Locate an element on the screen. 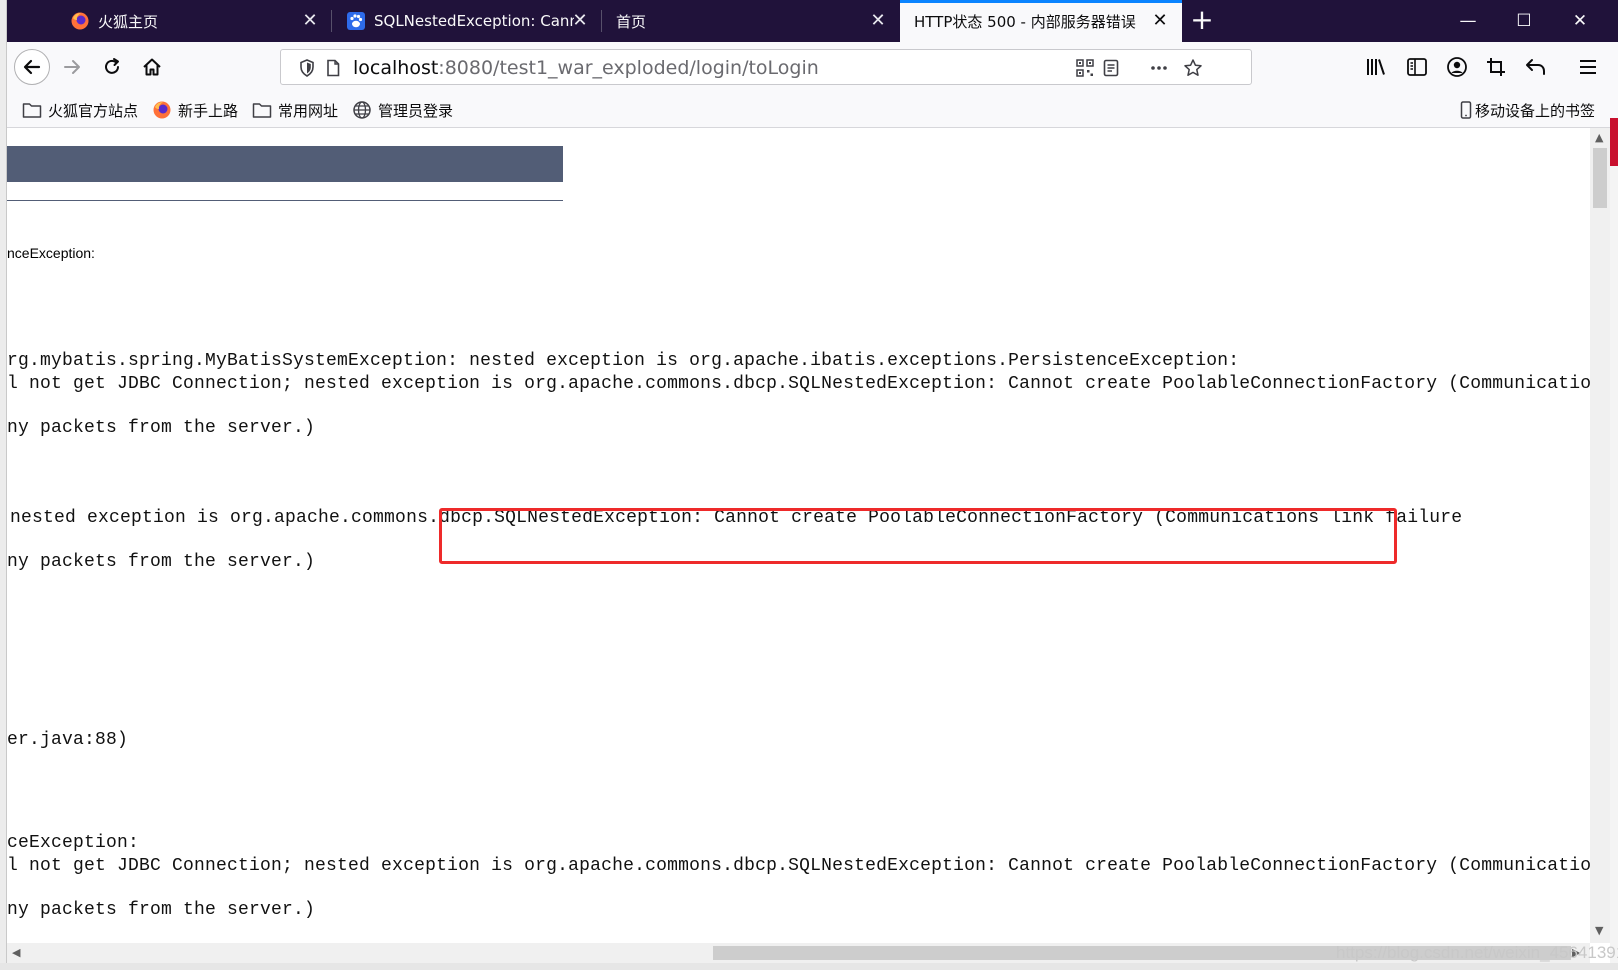 The width and height of the screenshot is (1618, 970). close-window-button: ✕ is located at coordinates (1580, 21).